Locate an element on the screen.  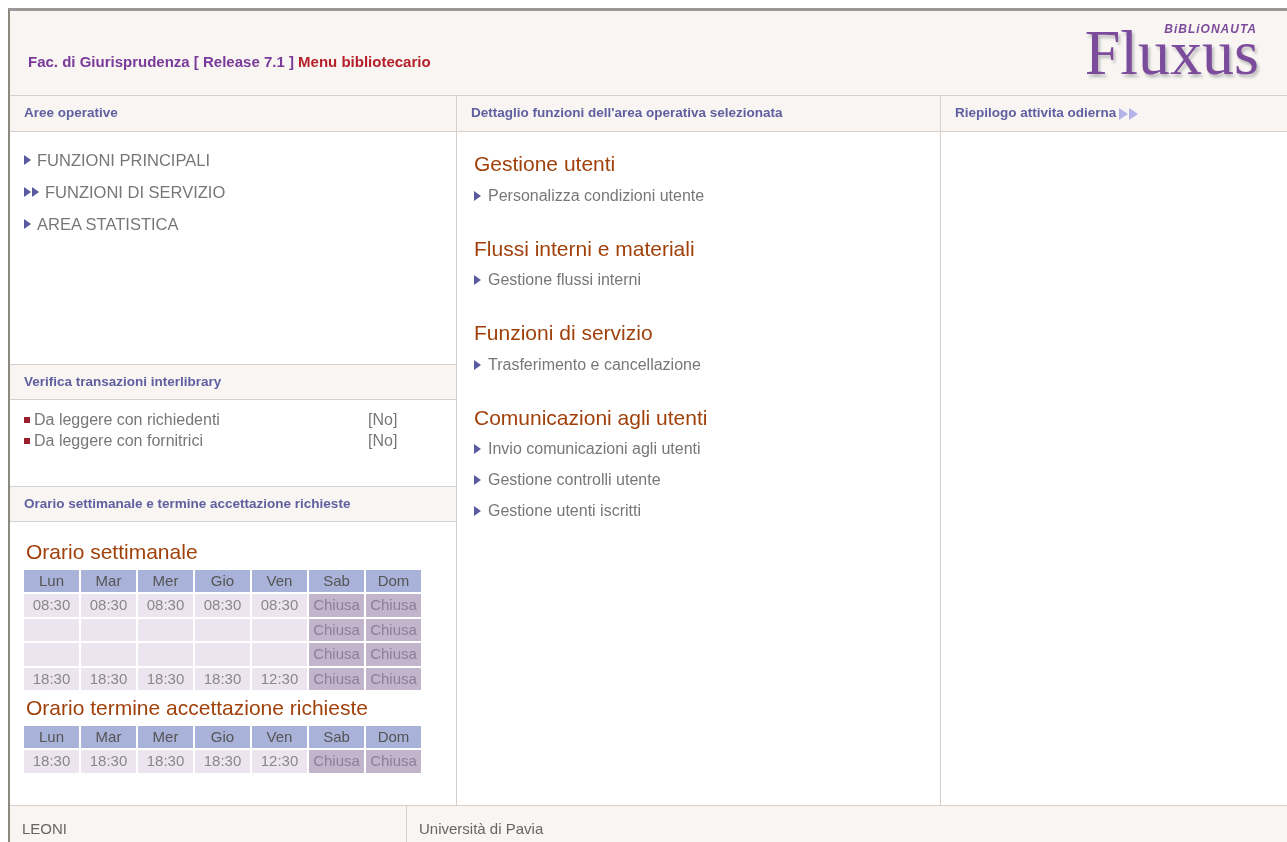
double-arrow-icon is located at coordinates (1129, 113).